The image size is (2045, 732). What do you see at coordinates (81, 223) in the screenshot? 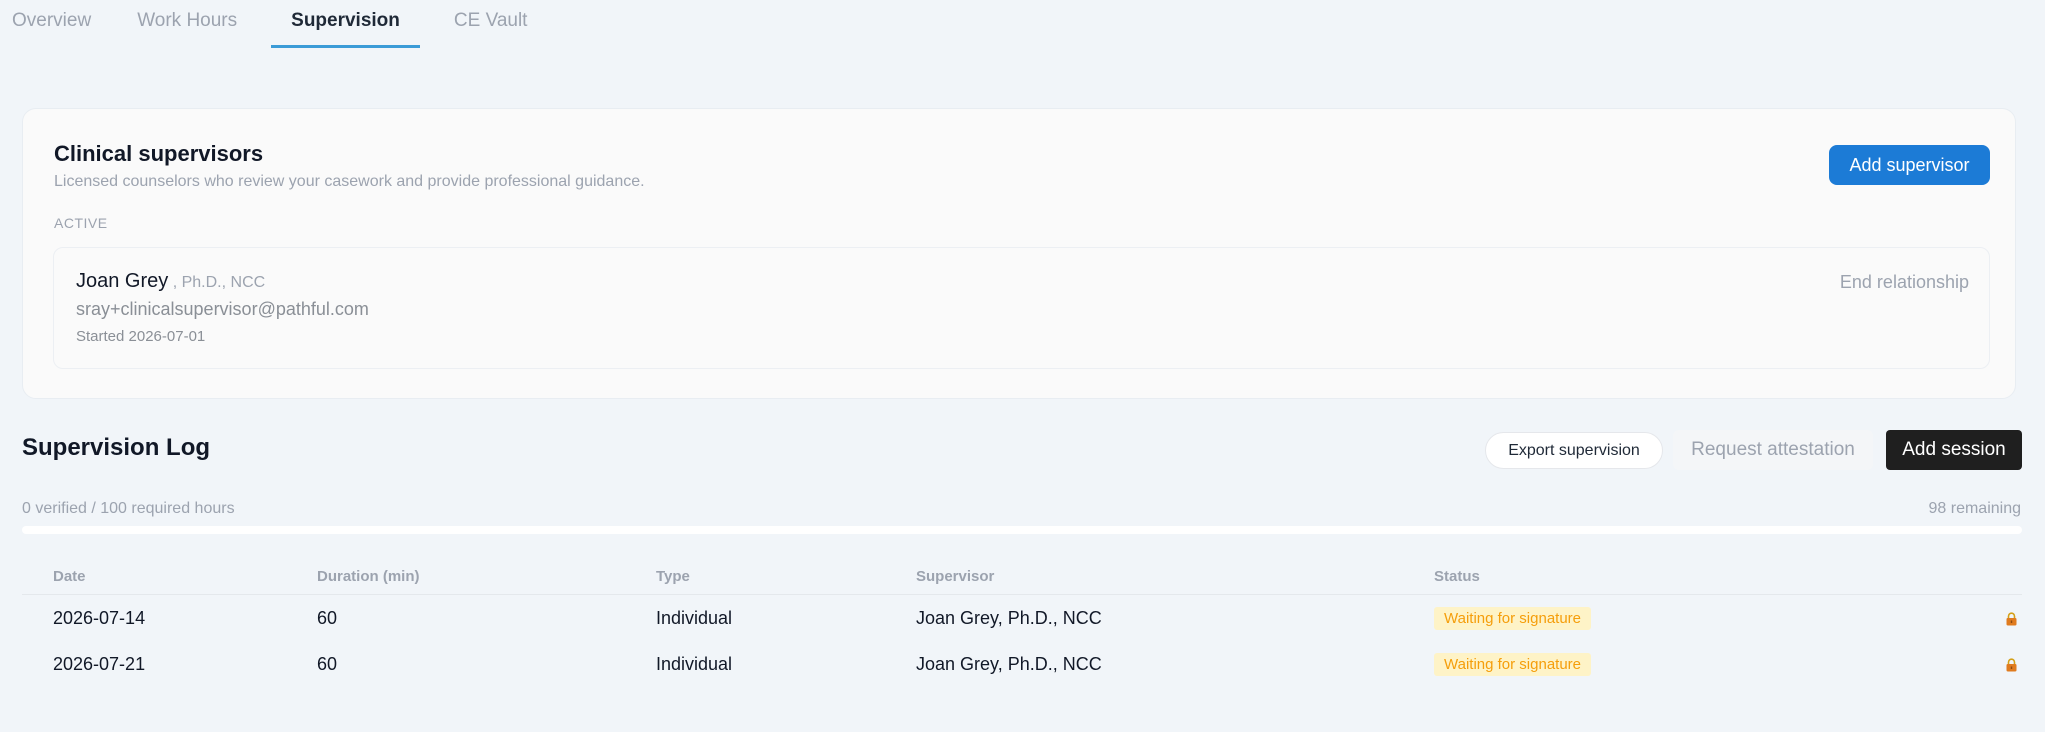
I see `active-section-label: ACTIVE` at bounding box center [81, 223].